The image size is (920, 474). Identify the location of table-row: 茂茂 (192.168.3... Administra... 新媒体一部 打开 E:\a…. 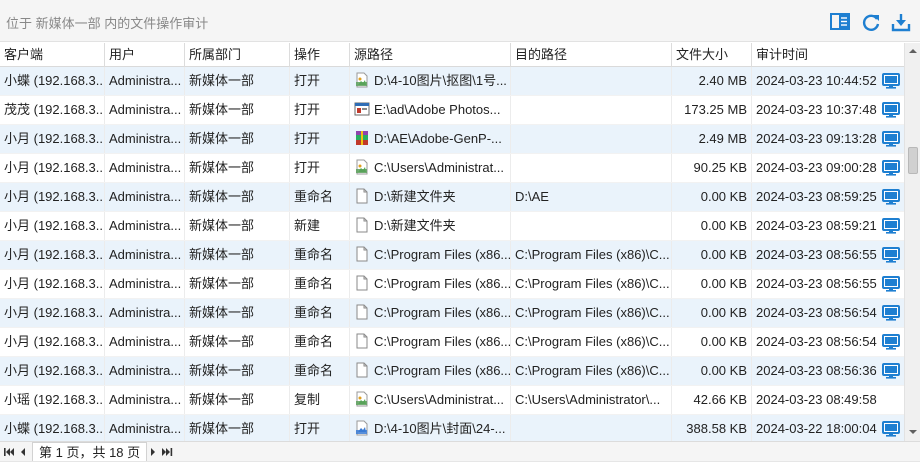
(452, 110).